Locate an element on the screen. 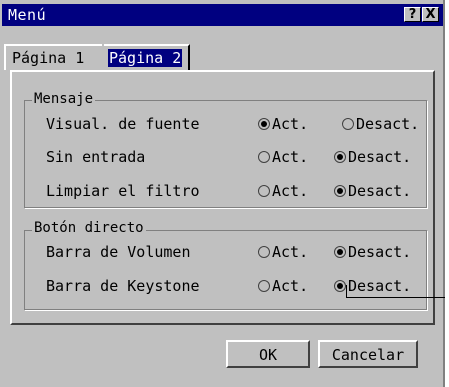 The image size is (449, 387). row-label-sin-entrada: Sin entrada is located at coordinates (96, 157).